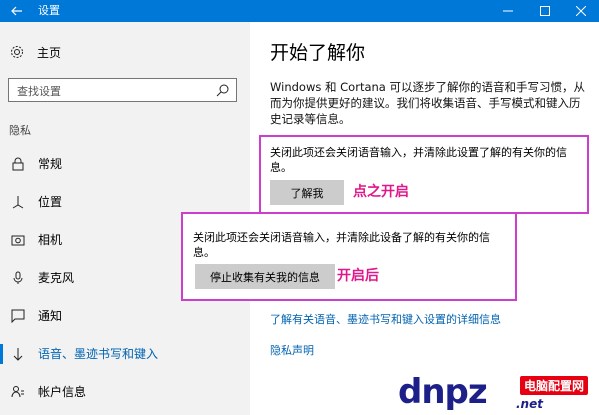  Describe the element at coordinates (443, 392) in the screenshot. I see `watermark-logo: dnpz` at that location.